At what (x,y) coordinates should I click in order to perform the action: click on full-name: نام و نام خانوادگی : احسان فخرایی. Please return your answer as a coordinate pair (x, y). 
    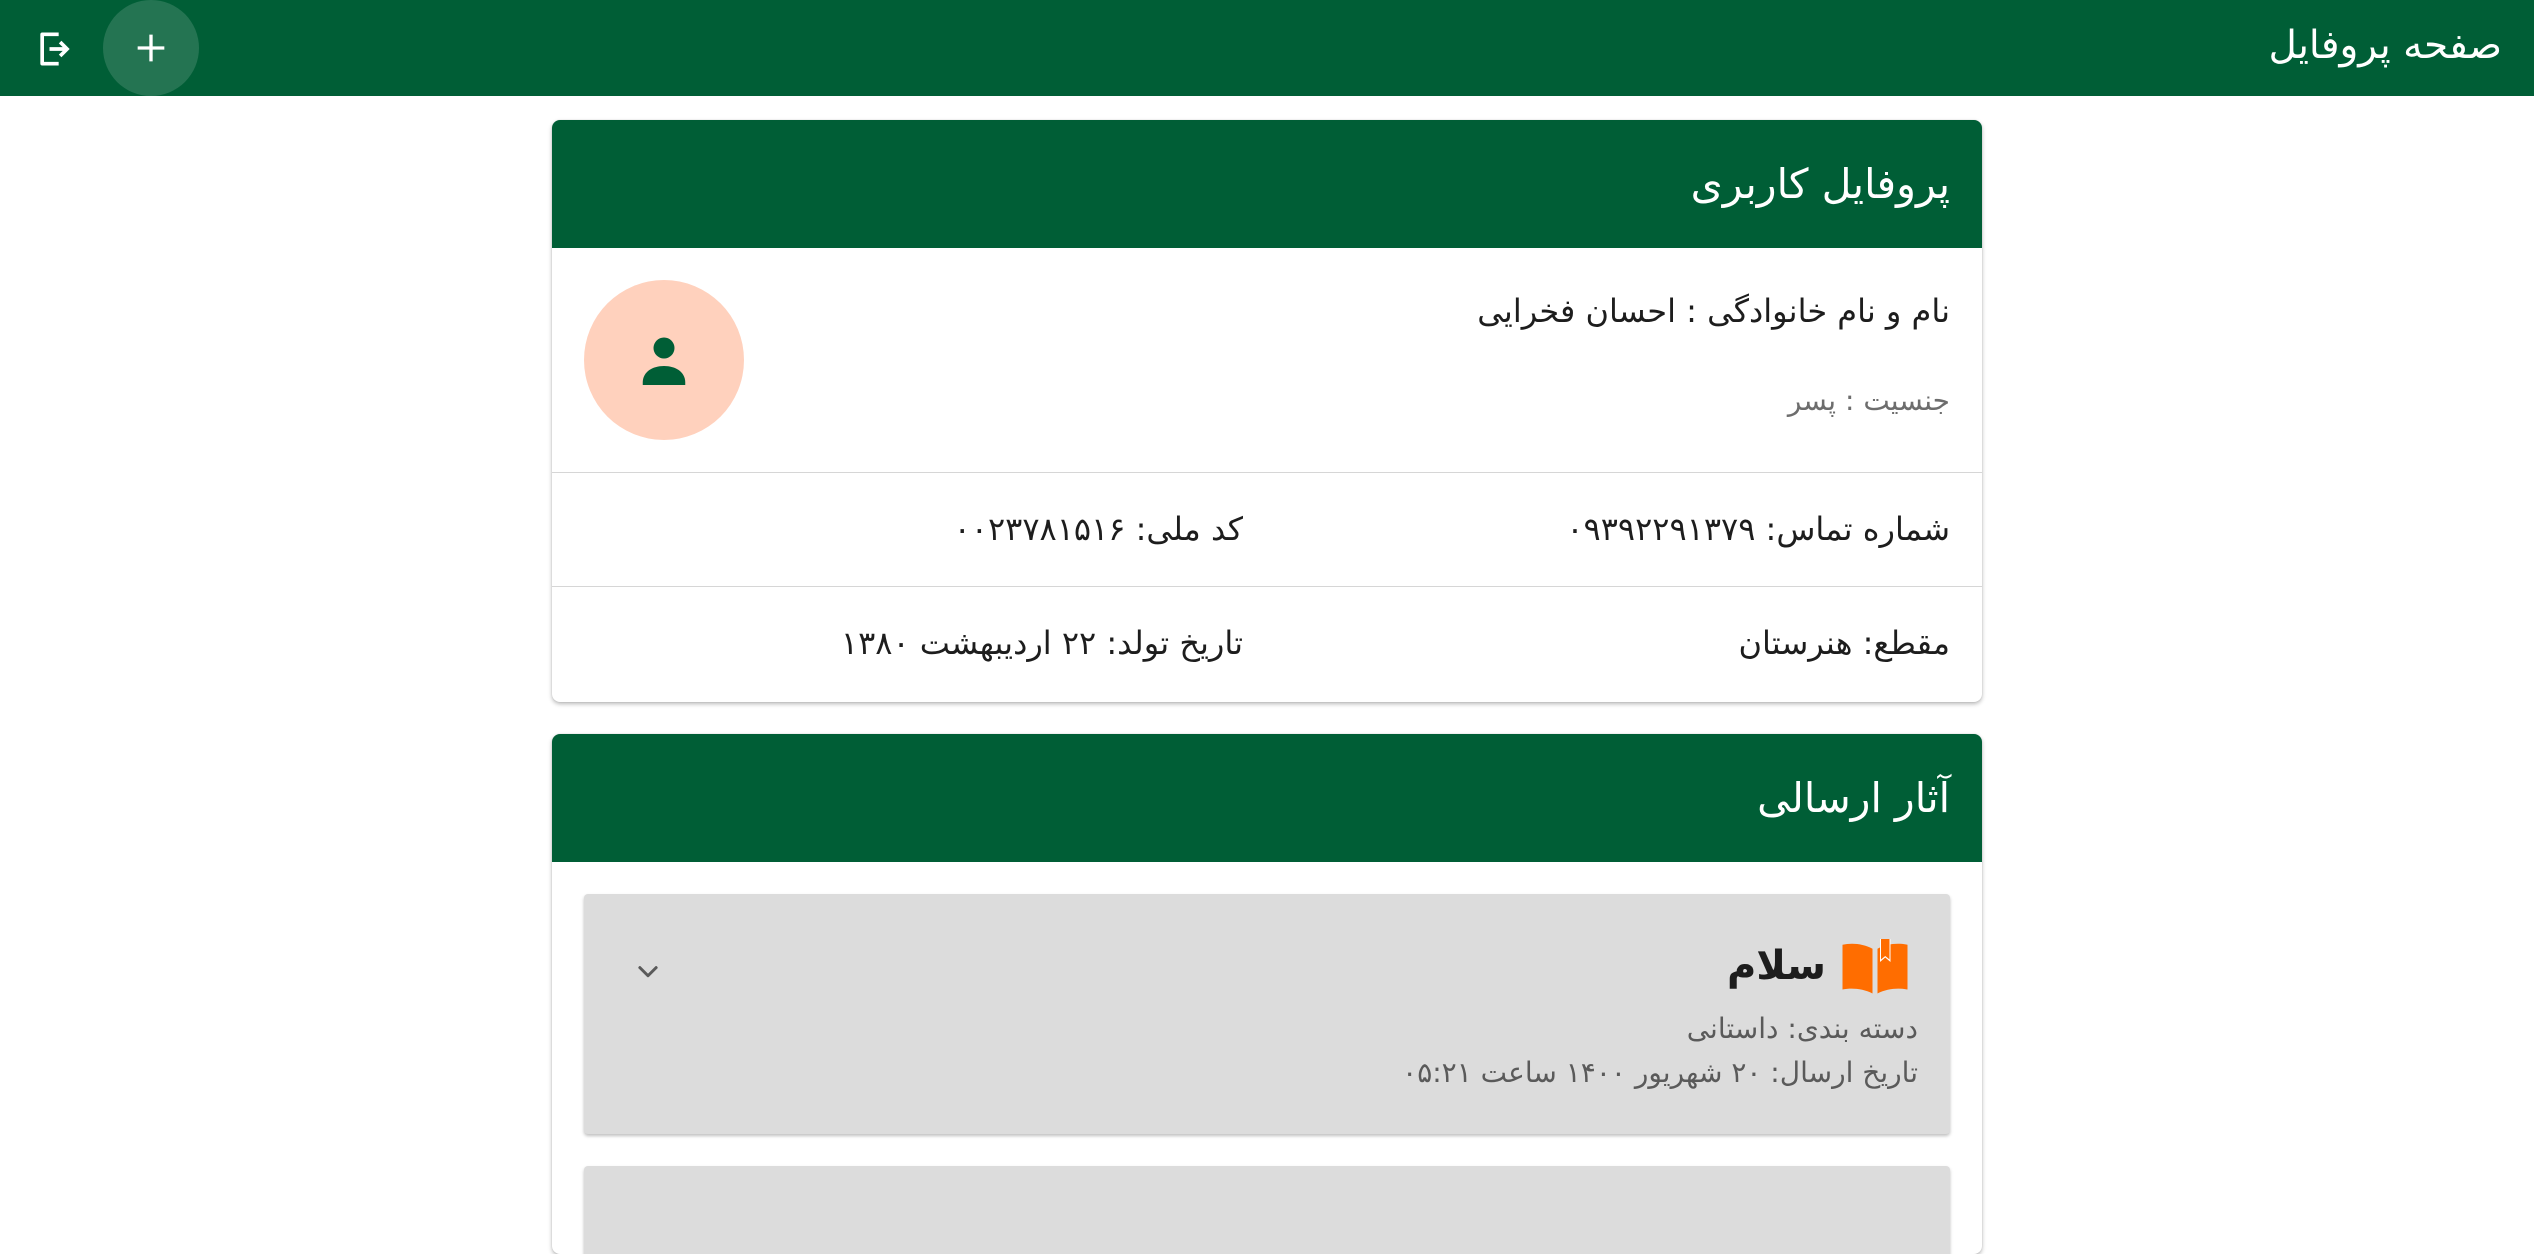
    Looking at the image, I should click on (1713, 311).